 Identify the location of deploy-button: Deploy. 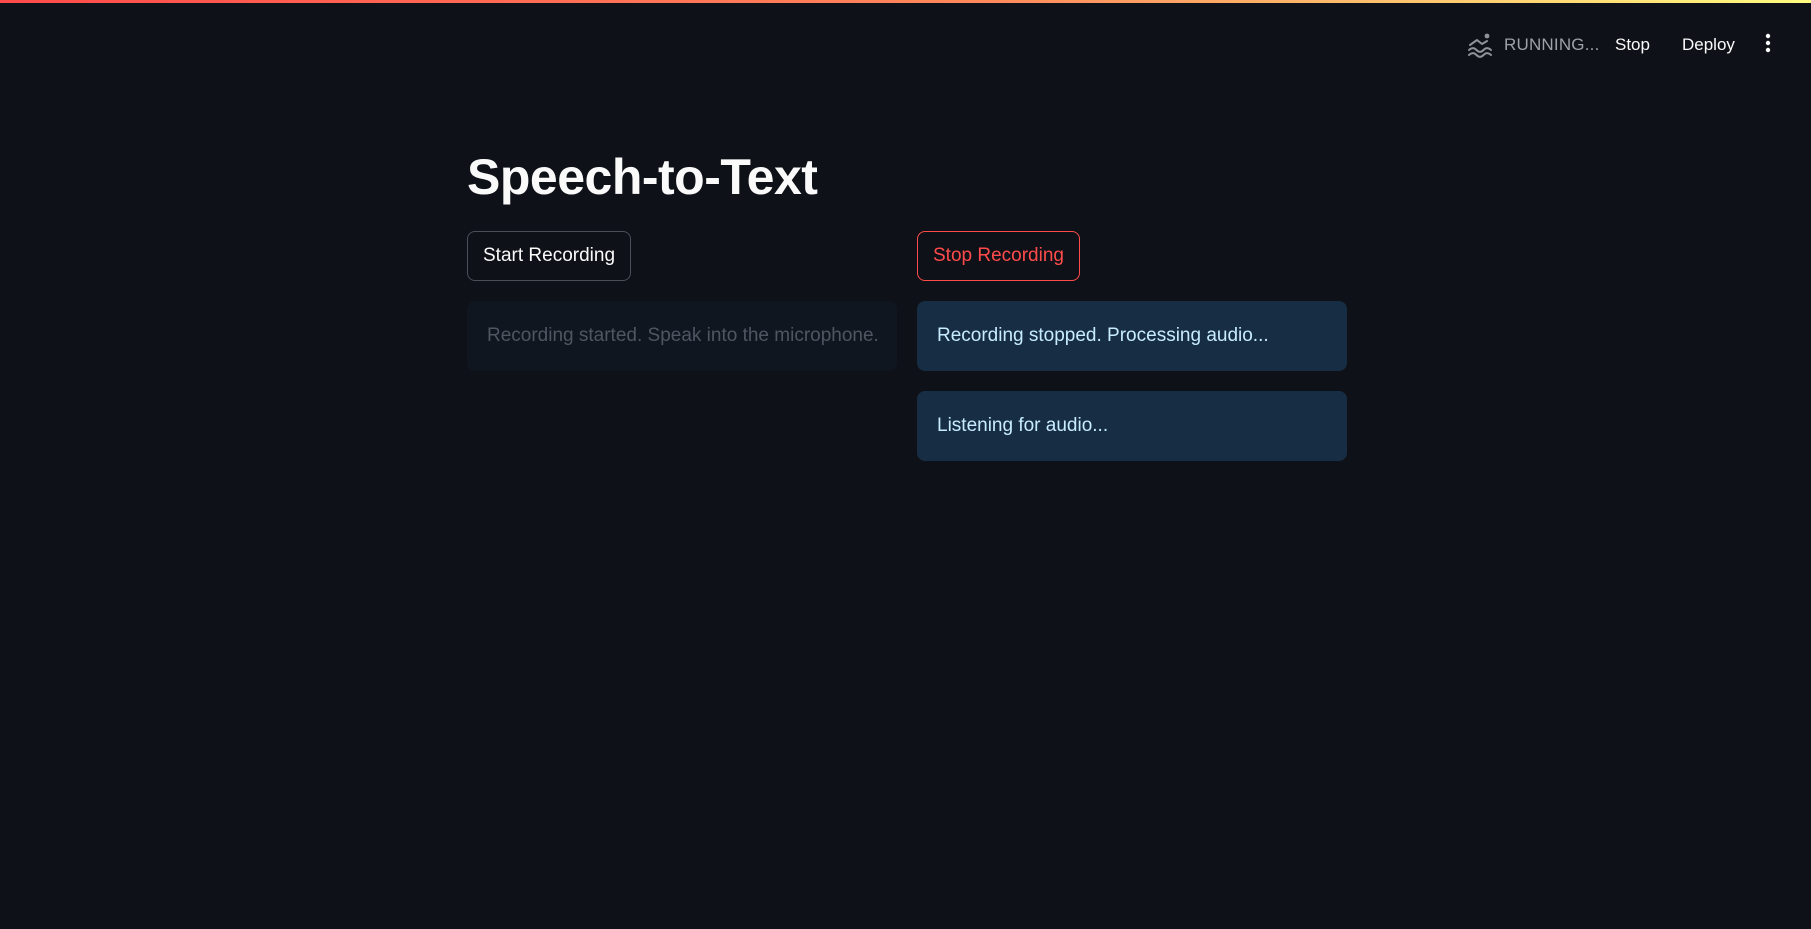
(1708, 45).